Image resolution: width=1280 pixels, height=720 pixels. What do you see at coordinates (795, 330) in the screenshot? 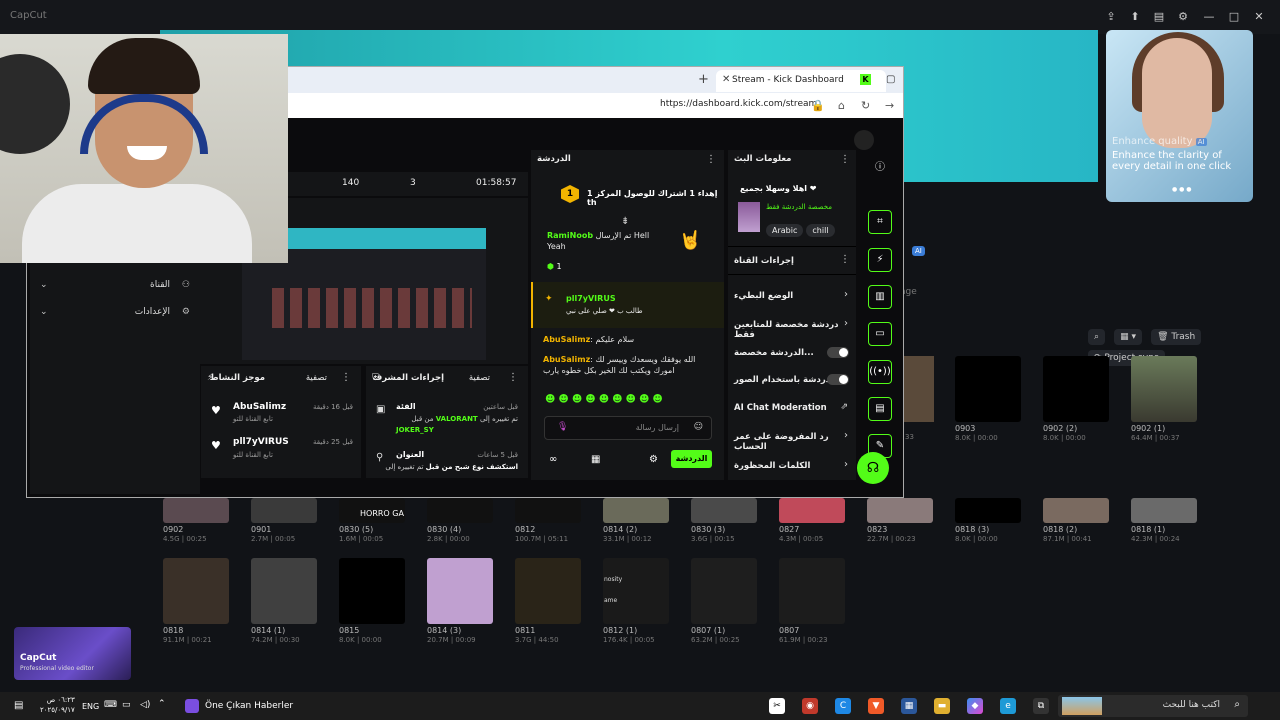
I see `channel-action-followers-only: دردشة مخصصة للمتابعين فقط` at bounding box center [795, 330].